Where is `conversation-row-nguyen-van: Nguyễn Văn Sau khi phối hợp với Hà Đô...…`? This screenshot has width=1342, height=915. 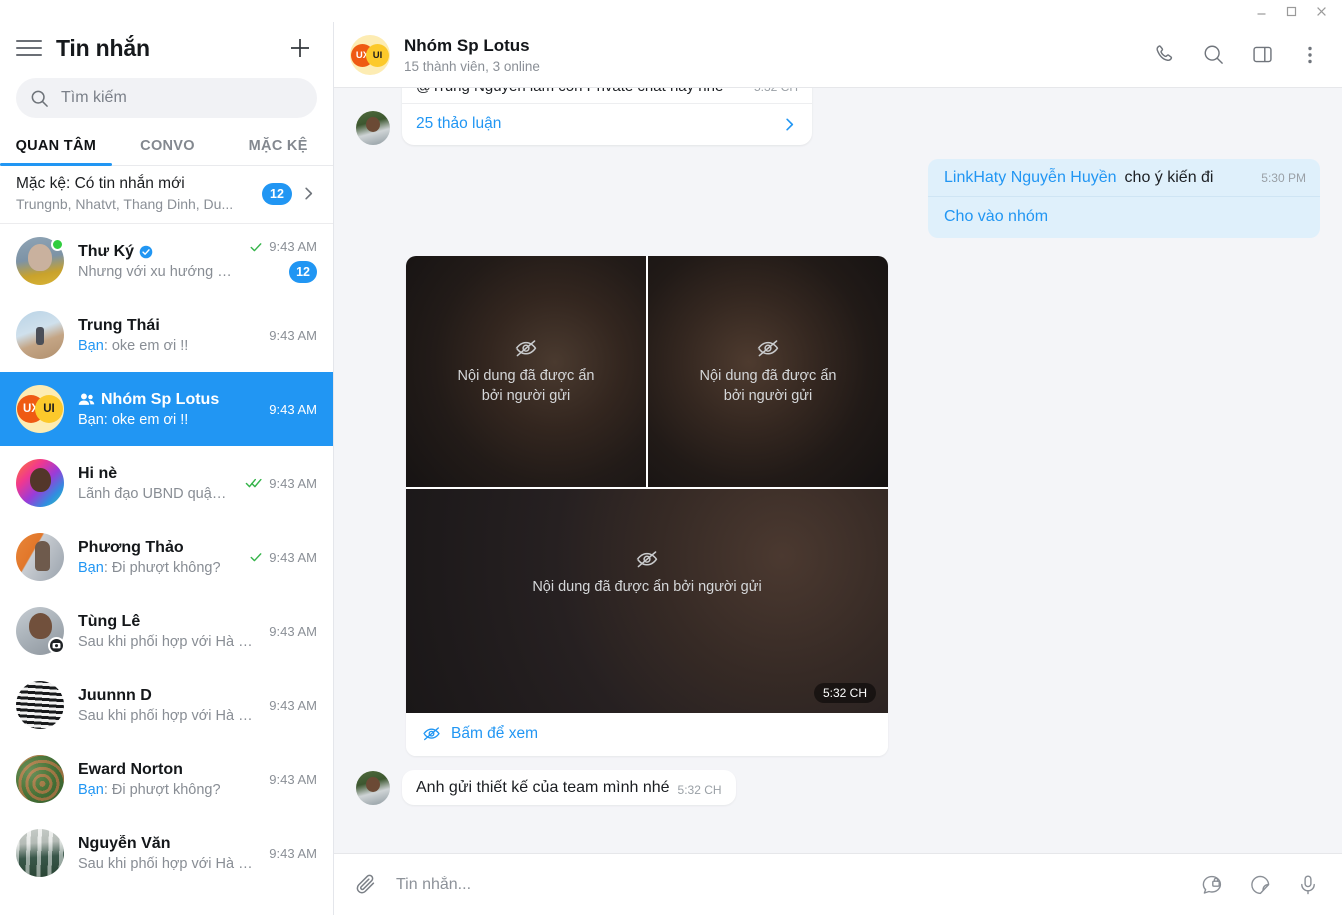
conversation-row-nguyen-van: Nguyễn Văn Sau khi phối hợp với Hà Đô...… is located at coordinates (166, 853).